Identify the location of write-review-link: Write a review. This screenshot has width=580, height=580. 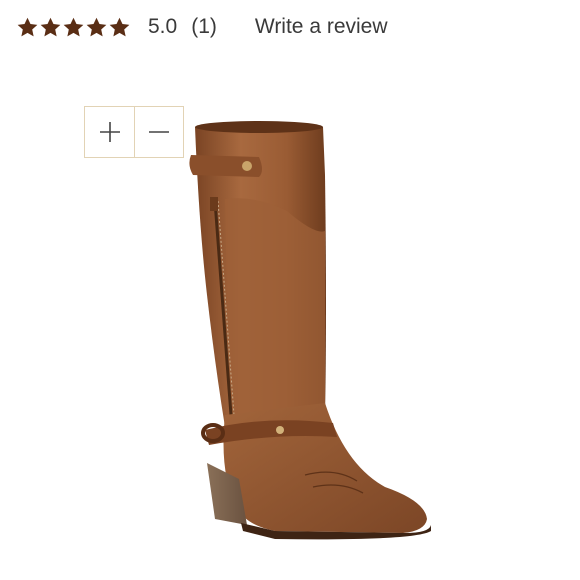
(321, 27).